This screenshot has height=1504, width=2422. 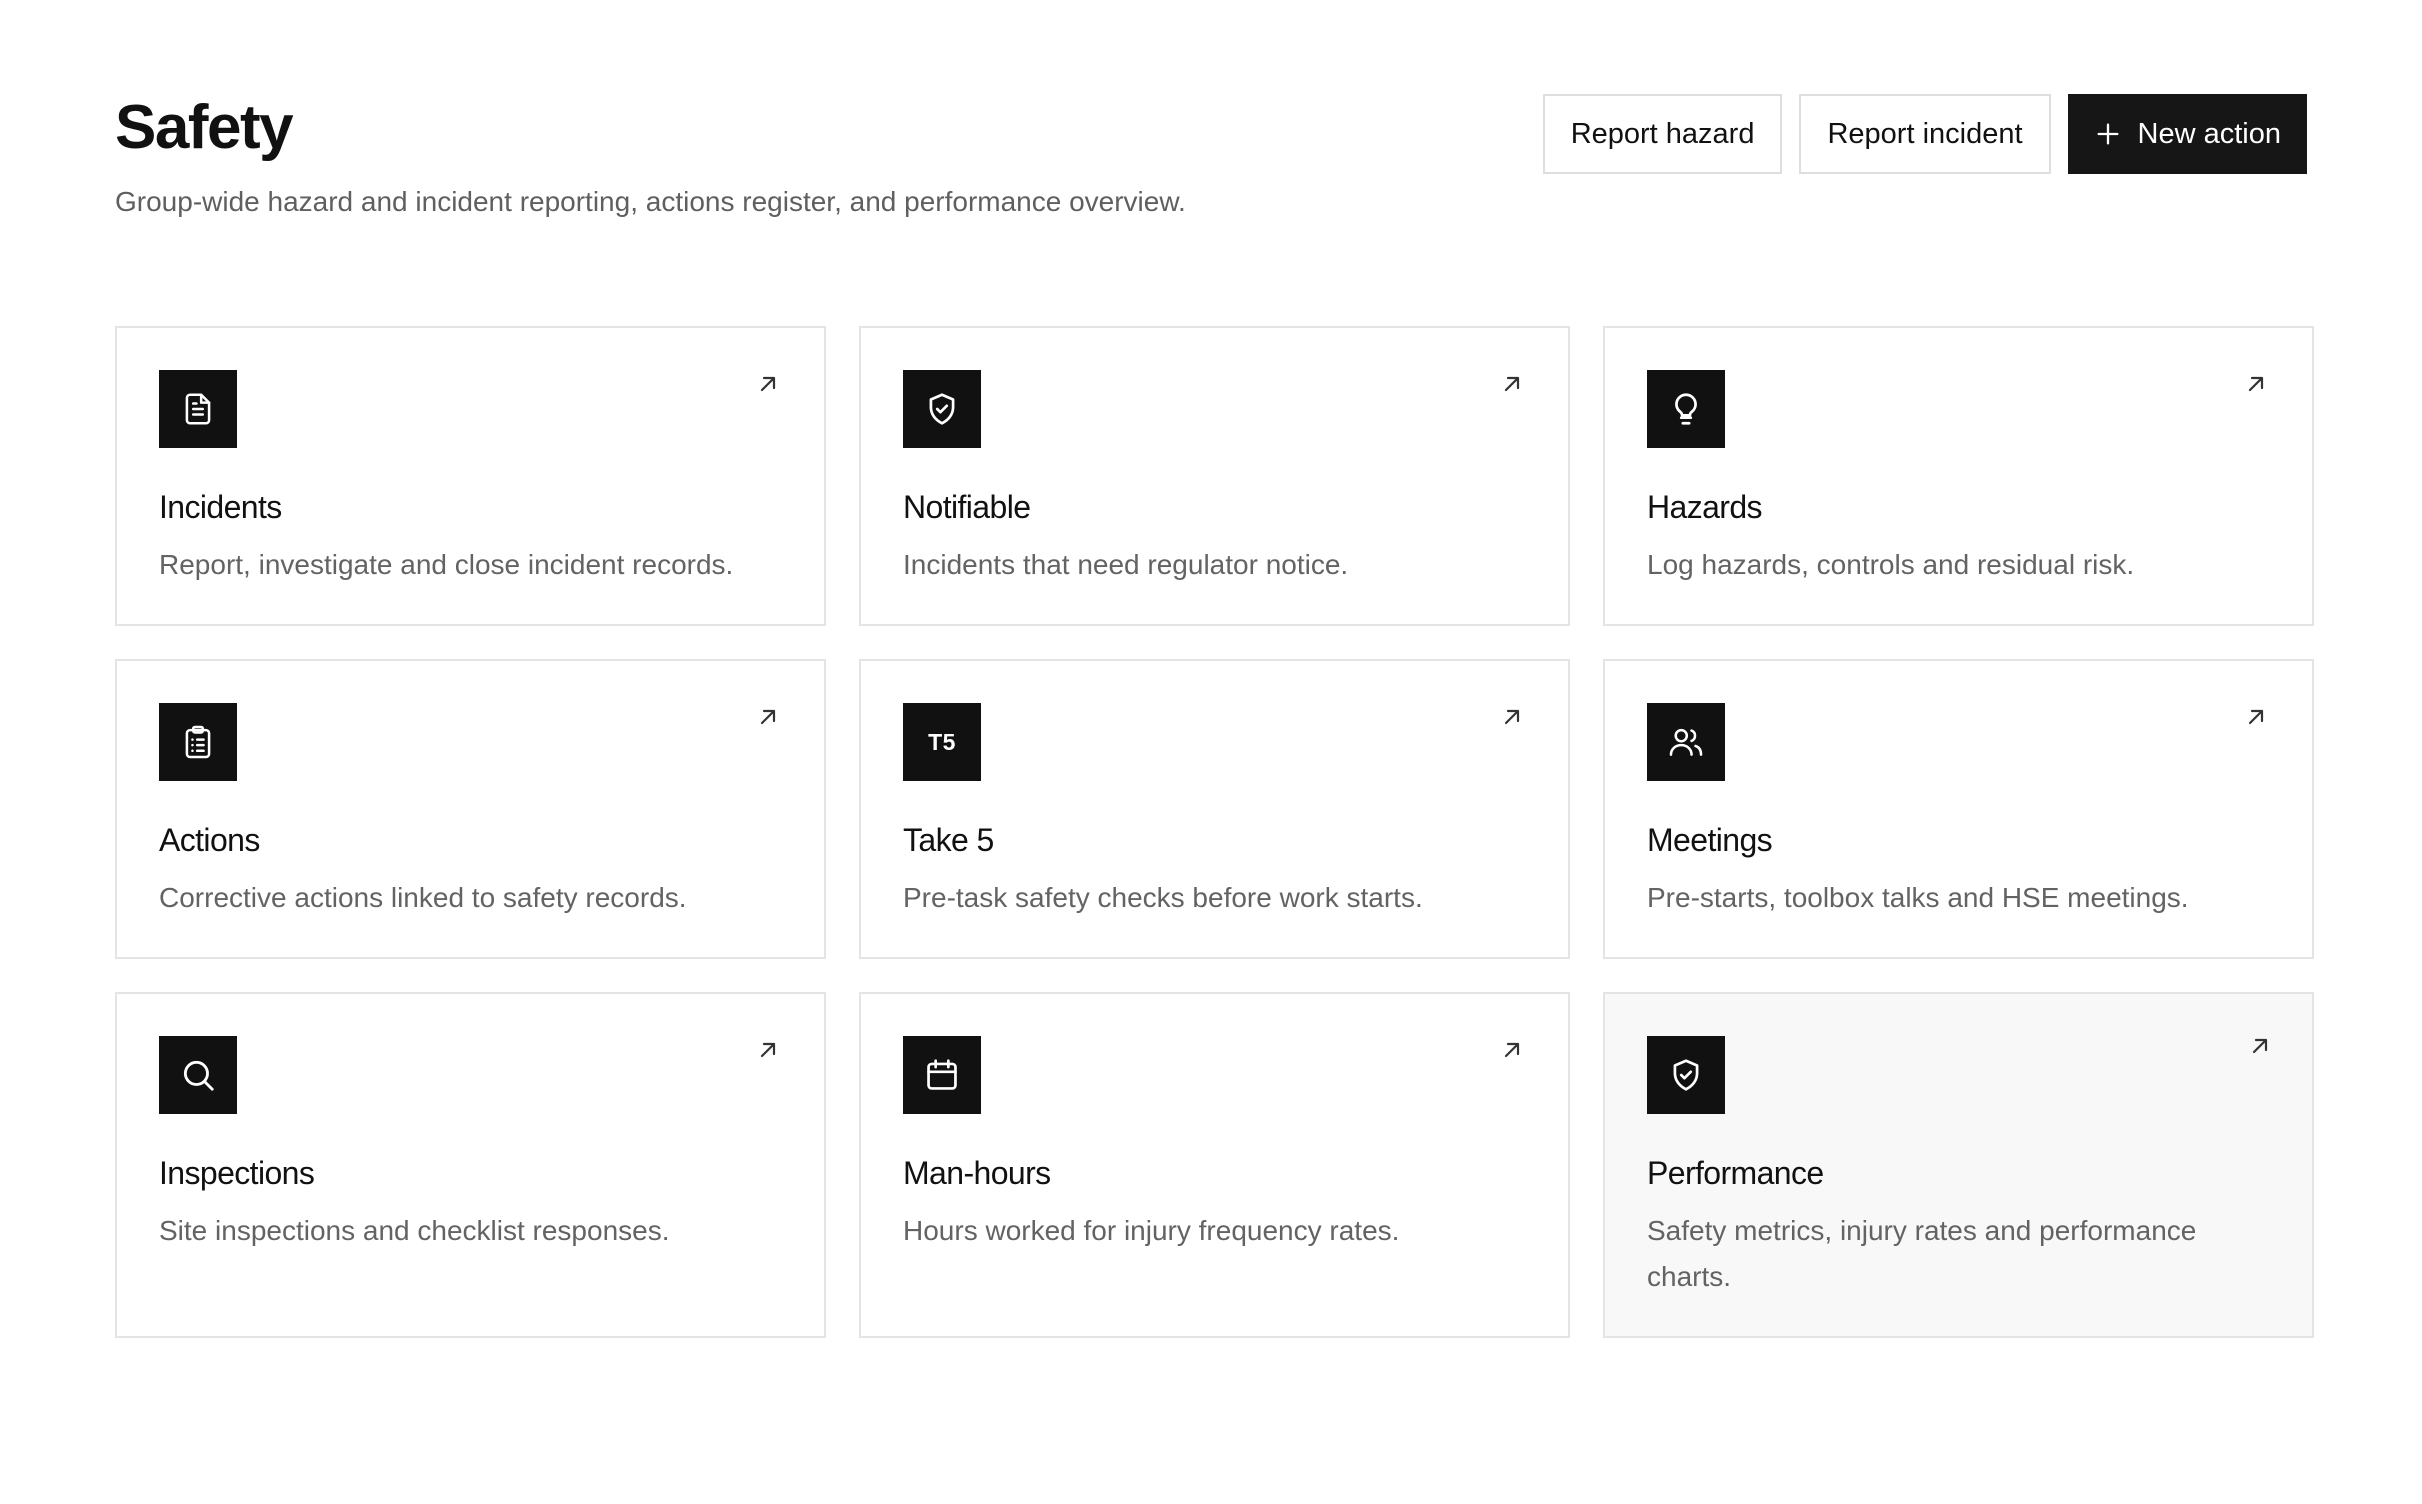 I want to click on card-title: Take 5, so click(x=948, y=840).